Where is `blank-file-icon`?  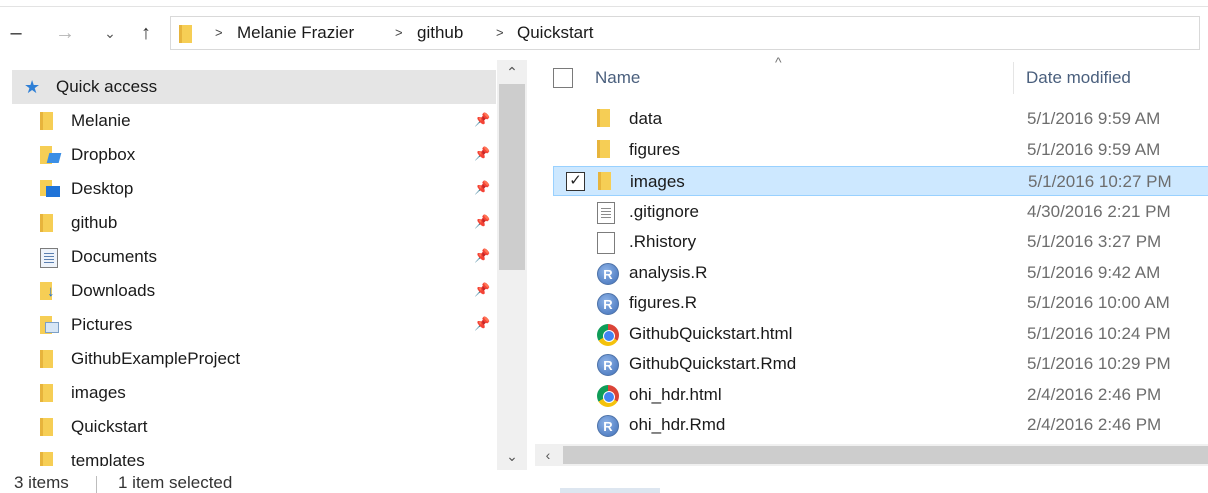 blank-file-icon is located at coordinates (606, 243).